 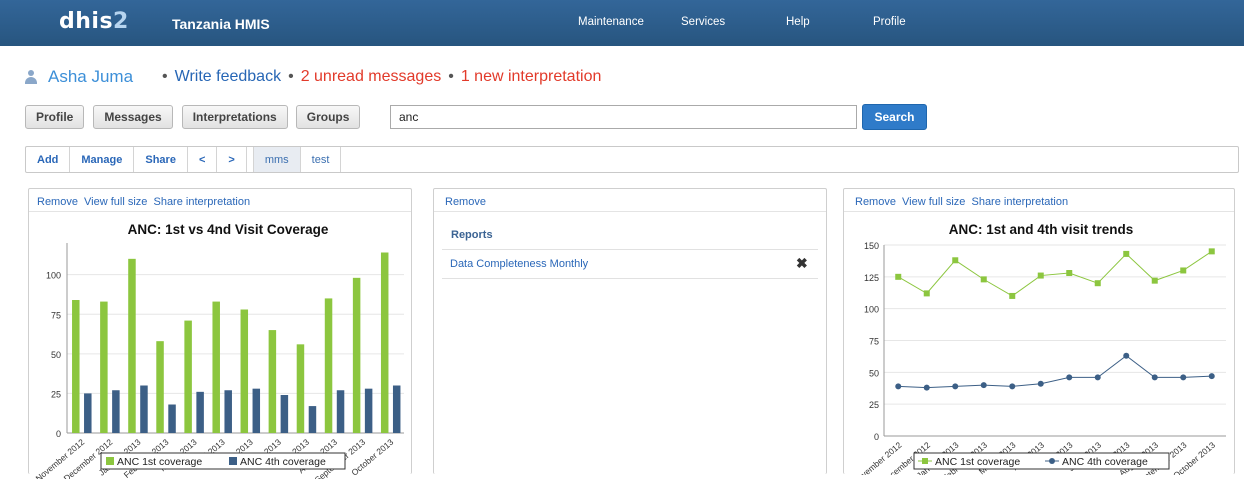 What do you see at coordinates (1041, 229) in the screenshot?
I see `chart-title: ANC: 1st and 4th visit trends` at bounding box center [1041, 229].